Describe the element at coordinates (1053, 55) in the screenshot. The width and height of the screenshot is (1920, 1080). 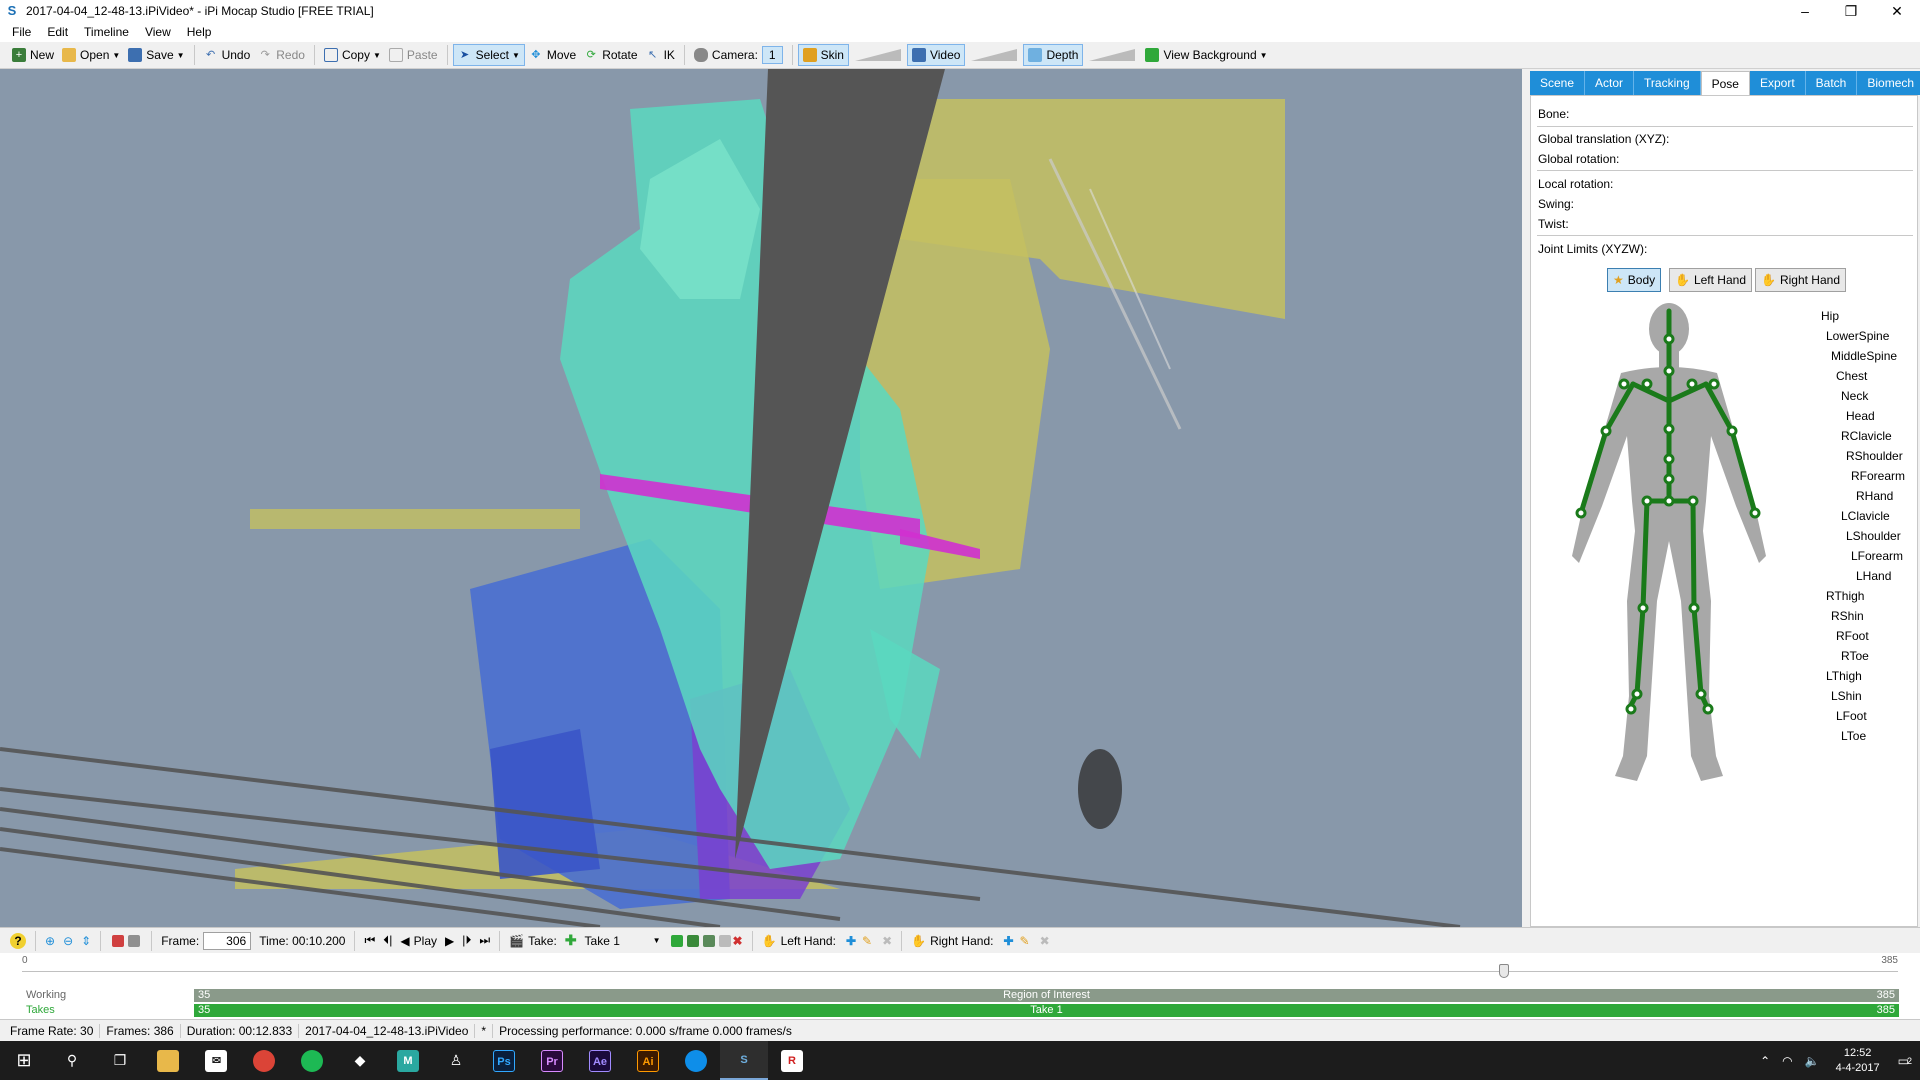
I see `depth-toggle: Depth` at that location.